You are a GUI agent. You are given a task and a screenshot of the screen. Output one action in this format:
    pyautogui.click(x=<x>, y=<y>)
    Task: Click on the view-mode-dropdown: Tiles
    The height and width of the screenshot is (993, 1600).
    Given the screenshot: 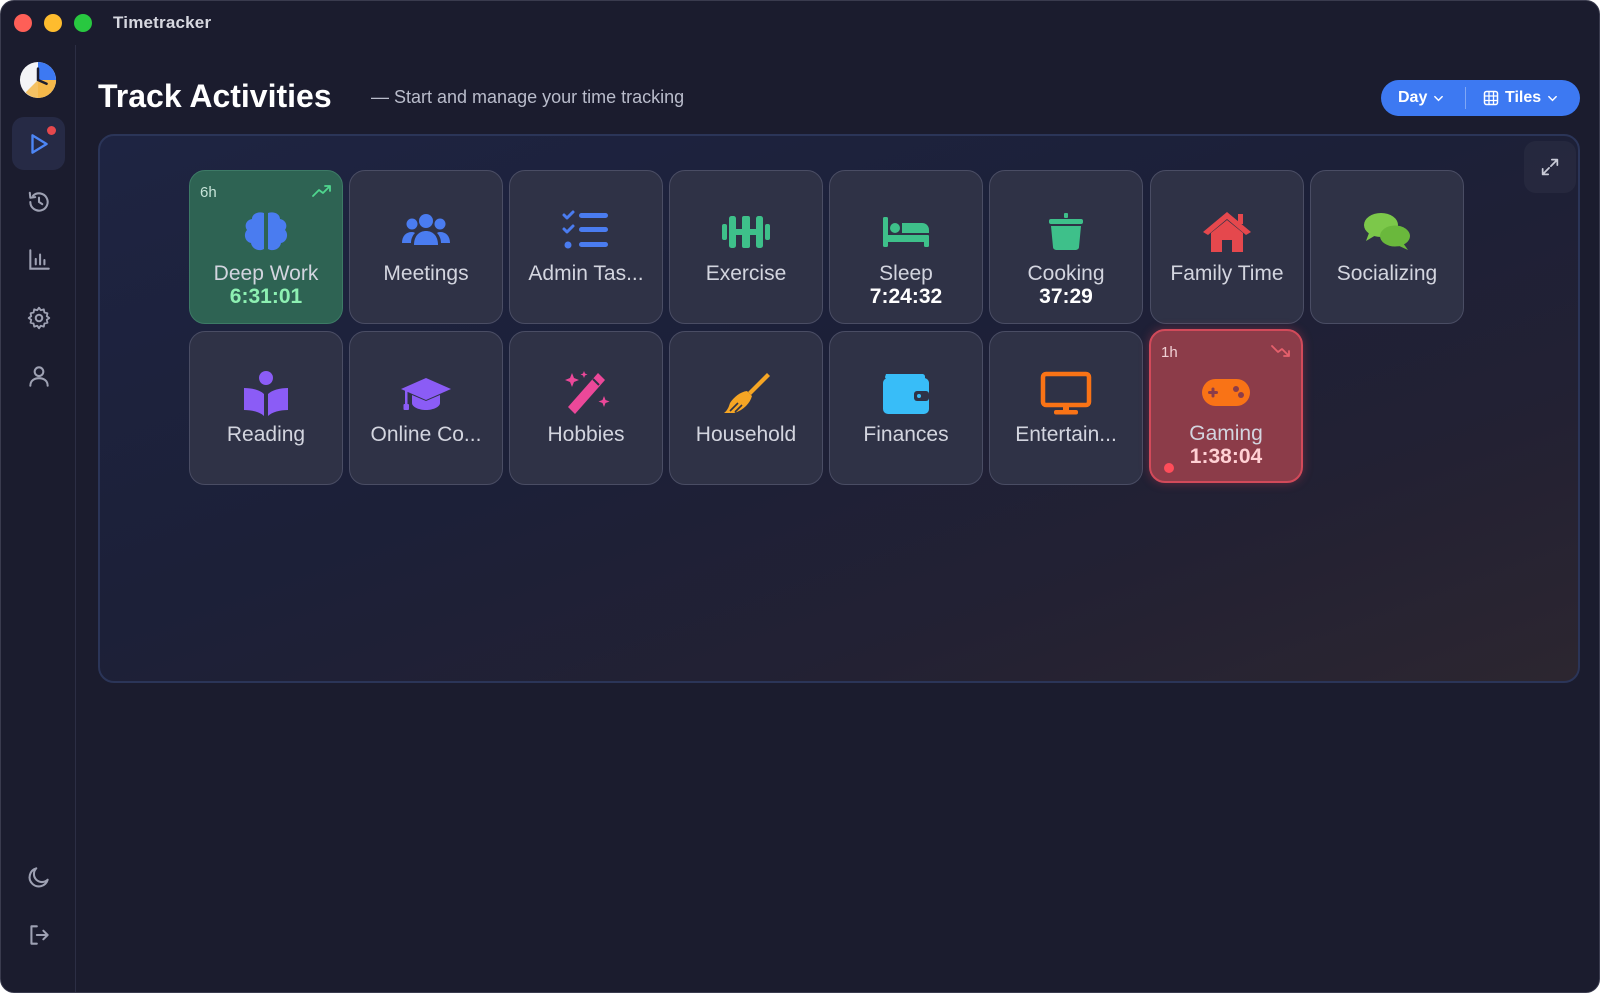 What is the action you would take?
    pyautogui.click(x=1512, y=98)
    